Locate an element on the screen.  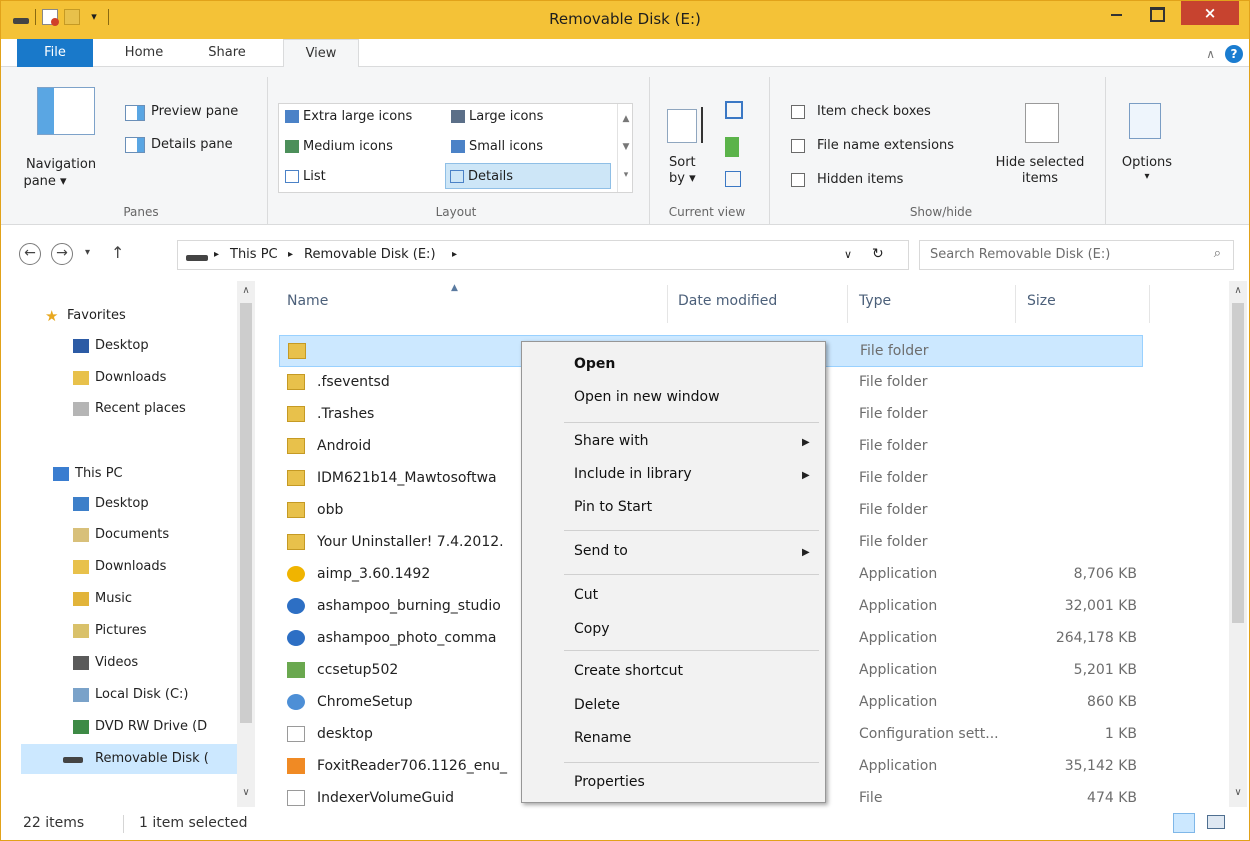
menu-pin-to-start: Pin to Start is located at coordinates (613, 507).